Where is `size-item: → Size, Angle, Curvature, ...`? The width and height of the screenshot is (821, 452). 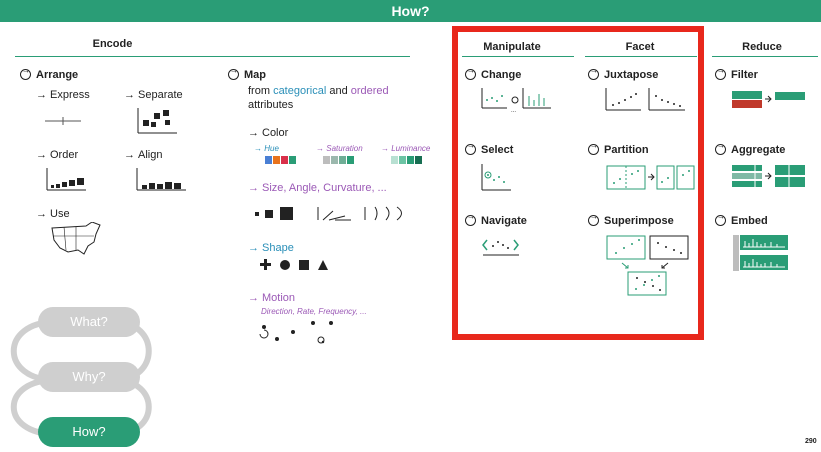
size-item: → Size, Angle, Curvature, ... is located at coordinates (317, 188).